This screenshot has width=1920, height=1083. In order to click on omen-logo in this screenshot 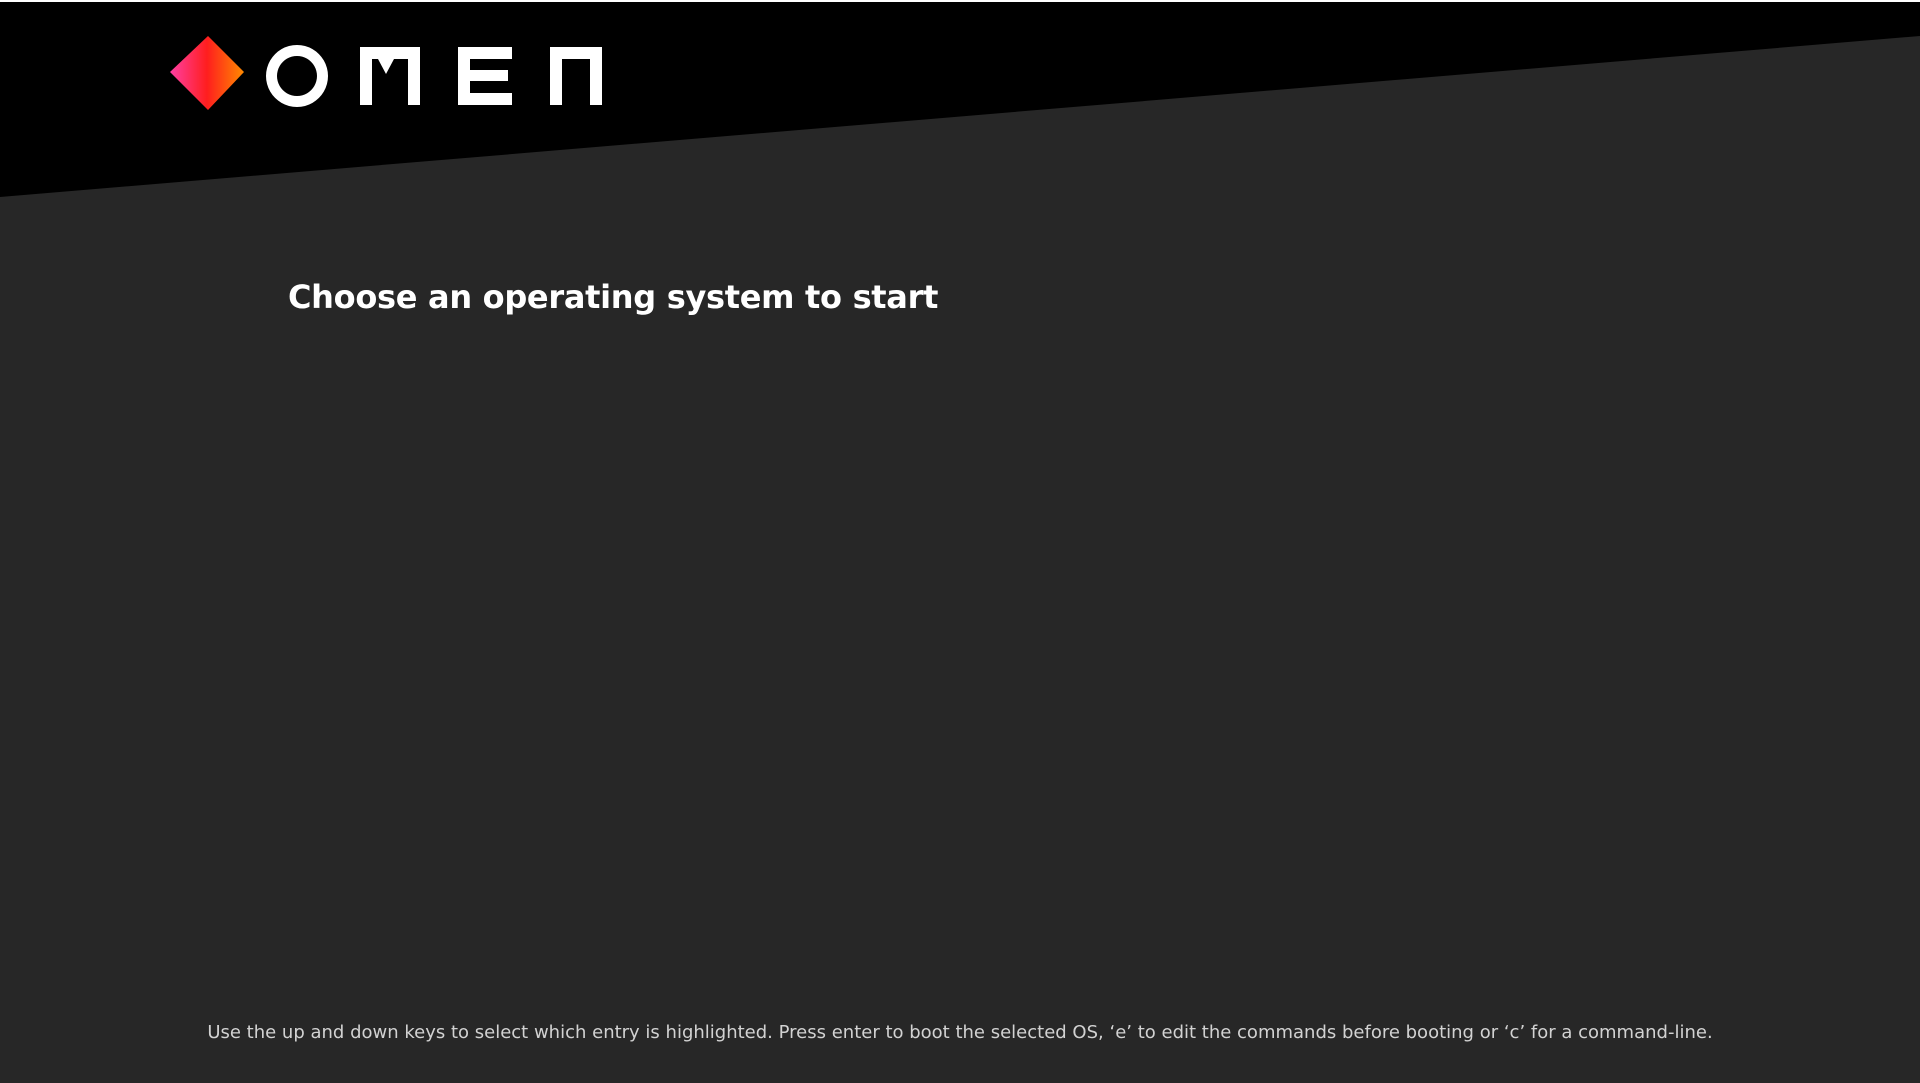, I will do `click(386, 73)`.